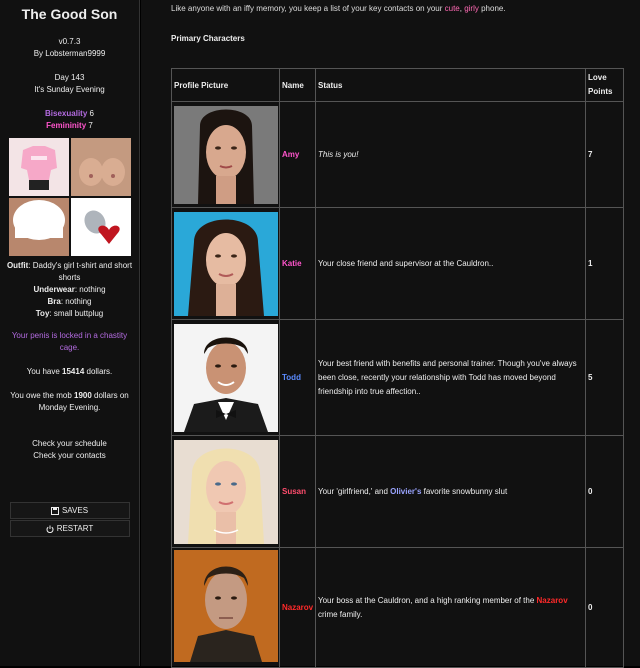 The height and width of the screenshot is (668, 640). What do you see at coordinates (297, 607) in the screenshot?
I see `name-cell: Nazarov` at bounding box center [297, 607].